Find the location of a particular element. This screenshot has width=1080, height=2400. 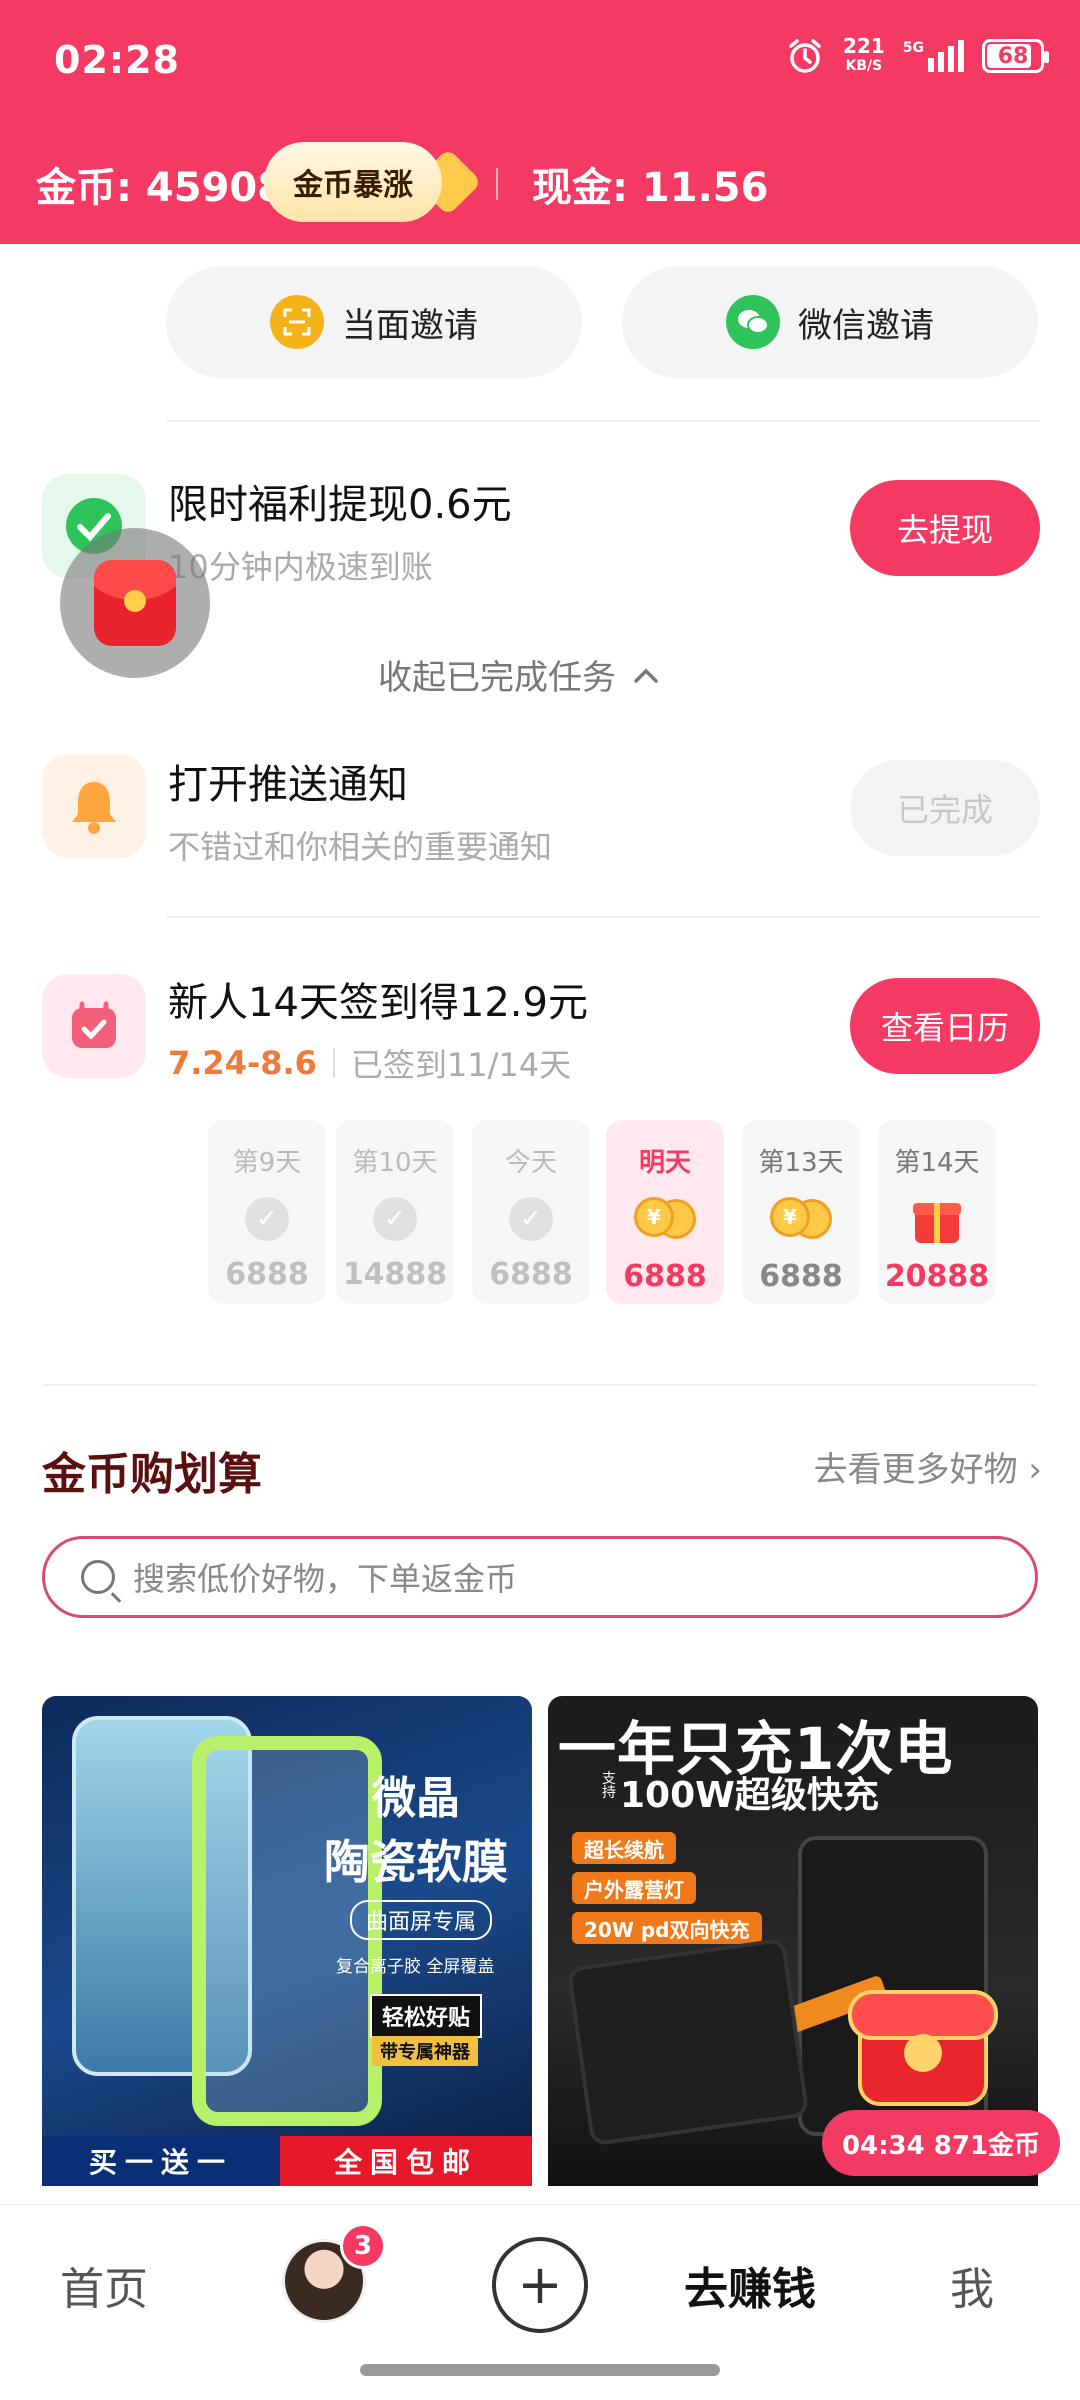

notification-task-icon is located at coordinates (94, 806).